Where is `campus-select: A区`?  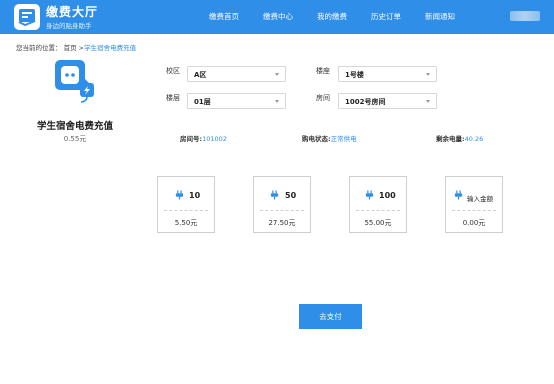 campus-select: A区 is located at coordinates (236, 74).